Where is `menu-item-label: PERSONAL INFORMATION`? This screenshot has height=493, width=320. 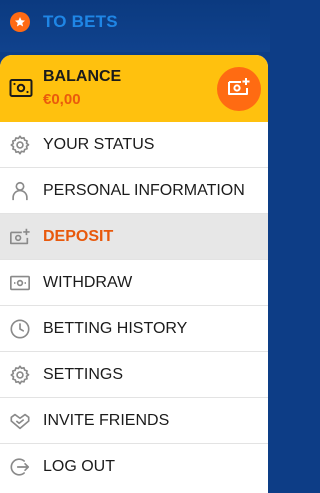 menu-item-label: PERSONAL INFORMATION is located at coordinates (144, 190).